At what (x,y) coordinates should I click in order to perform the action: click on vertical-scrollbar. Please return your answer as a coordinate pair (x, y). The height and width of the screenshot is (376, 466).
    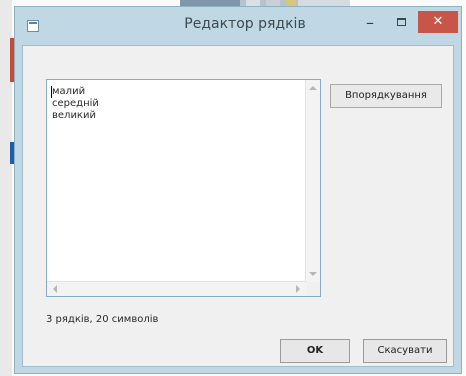
    Looking at the image, I should click on (312, 181).